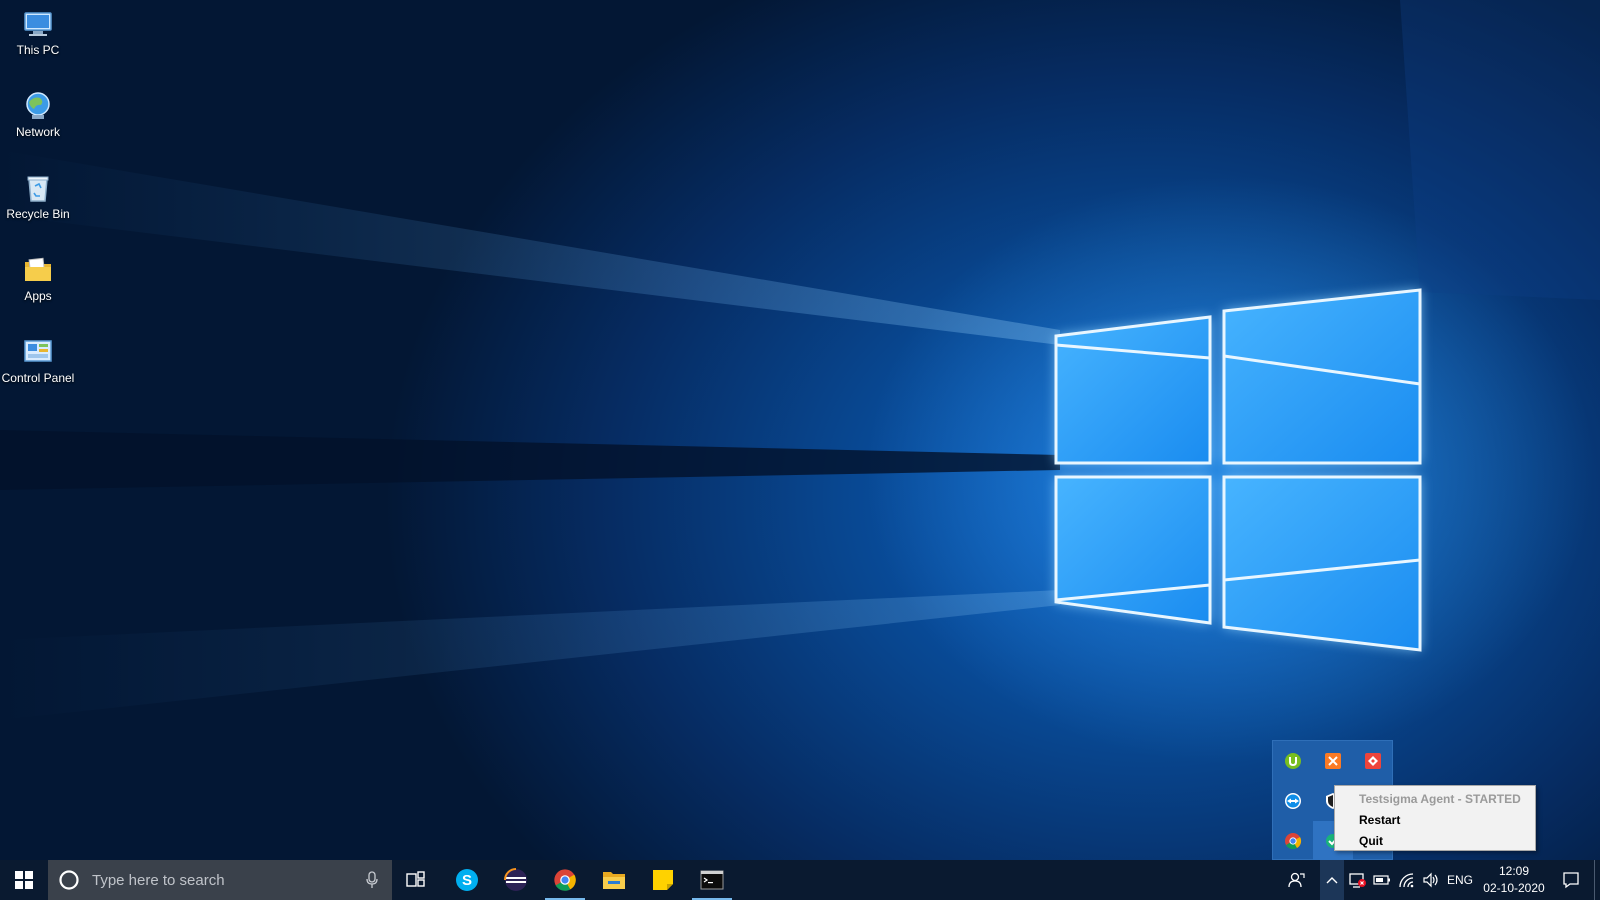  I want to click on notification-icon, so click(1571, 880).